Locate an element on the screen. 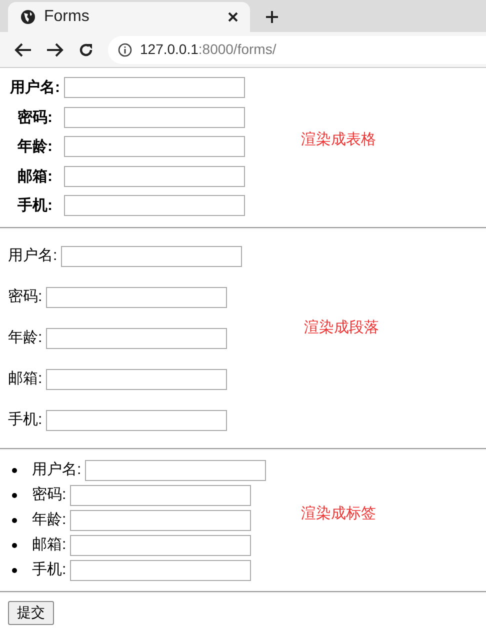 The height and width of the screenshot is (631, 486). note-text: 渲染成表格 is located at coordinates (338, 140).